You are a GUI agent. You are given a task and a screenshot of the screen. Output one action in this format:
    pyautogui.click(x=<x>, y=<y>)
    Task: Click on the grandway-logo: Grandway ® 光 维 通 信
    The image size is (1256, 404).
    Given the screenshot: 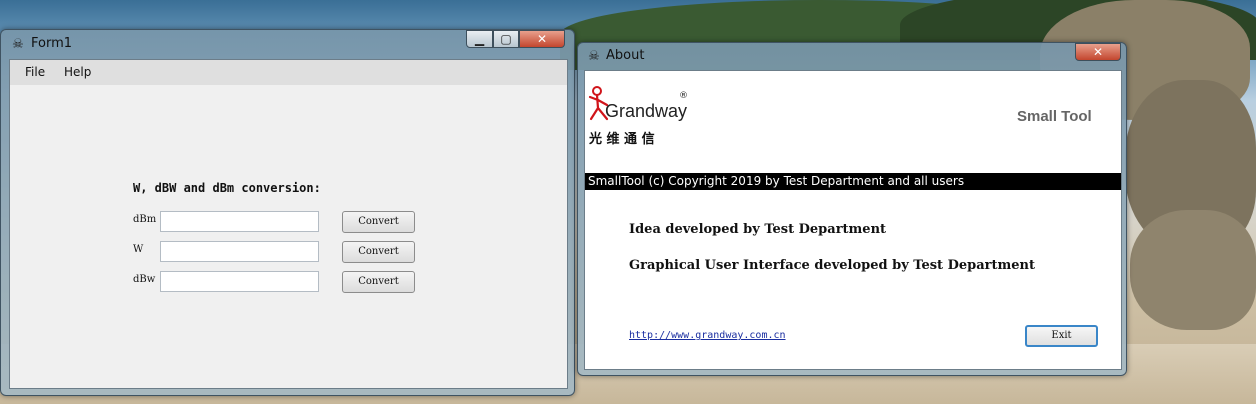 What is the action you would take?
    pyautogui.click(x=643, y=116)
    